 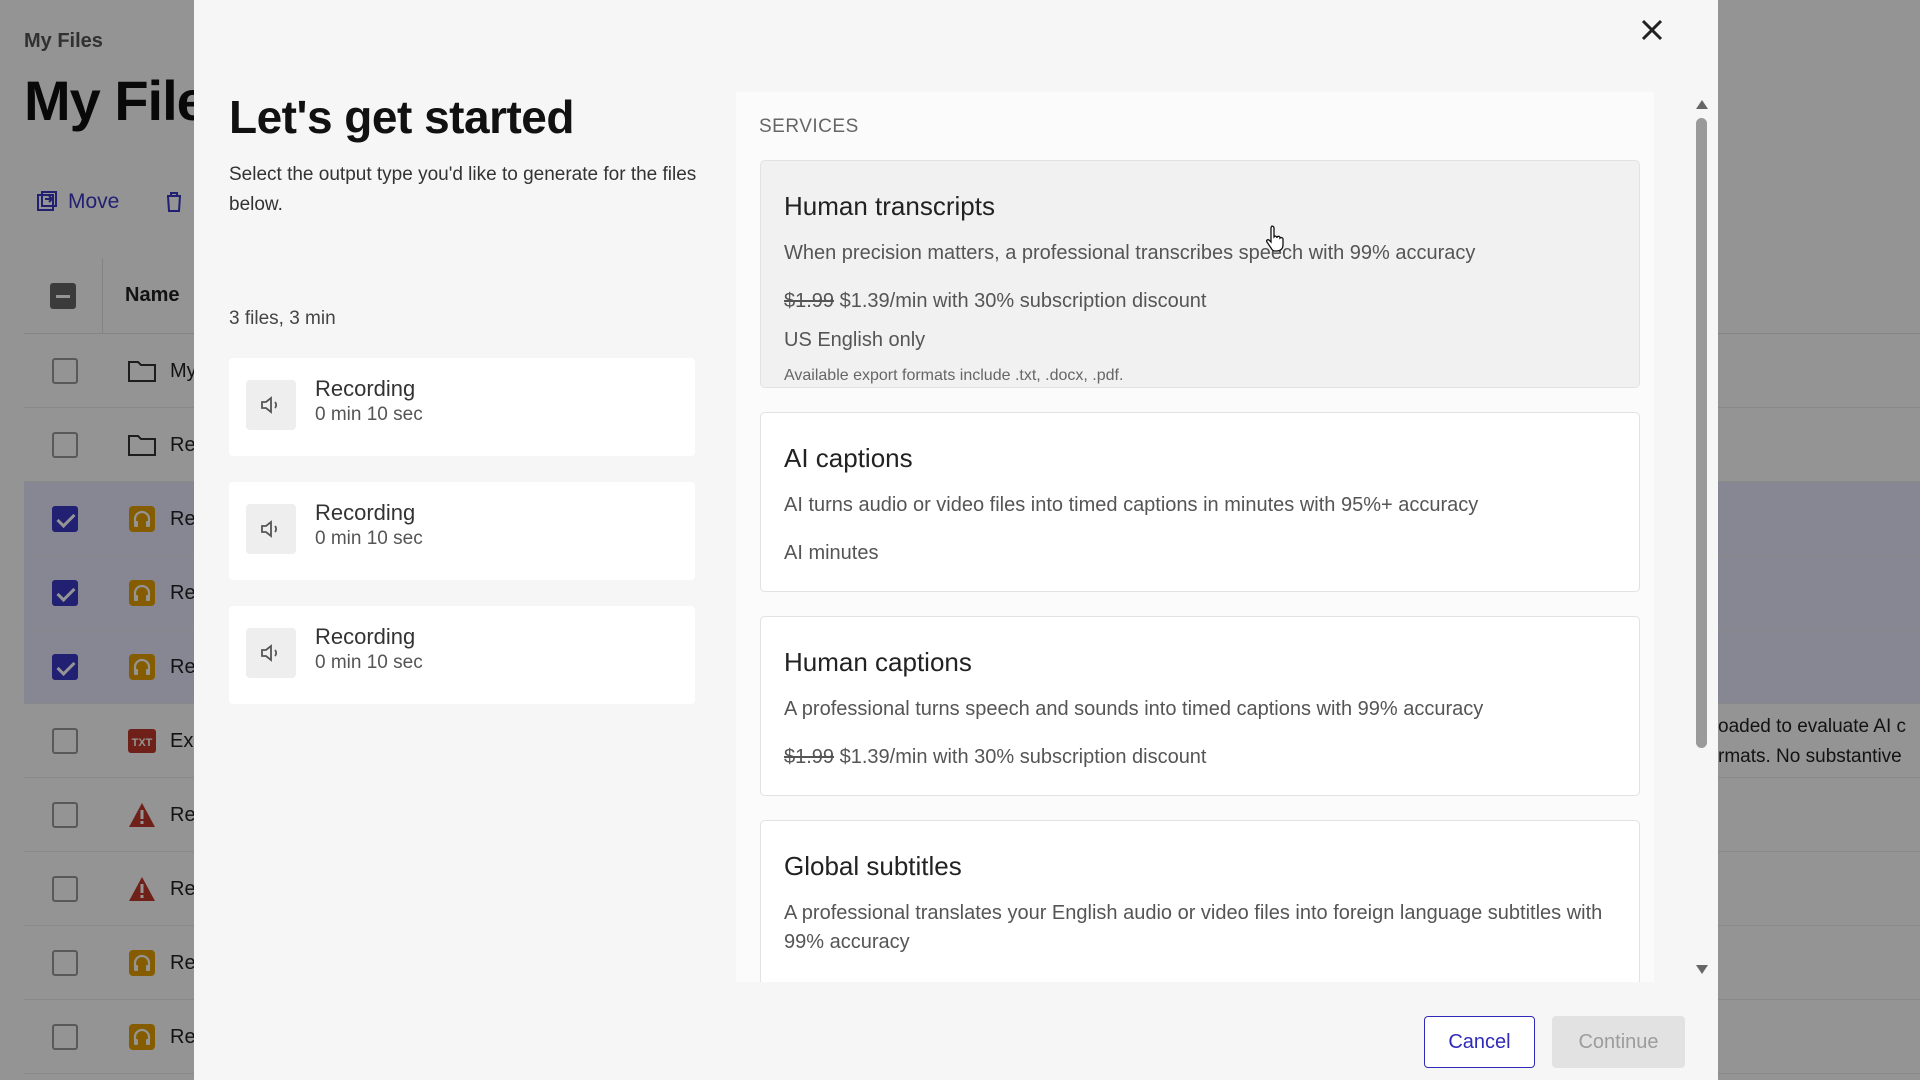 I want to click on service-title: Global subtitles, so click(x=873, y=866).